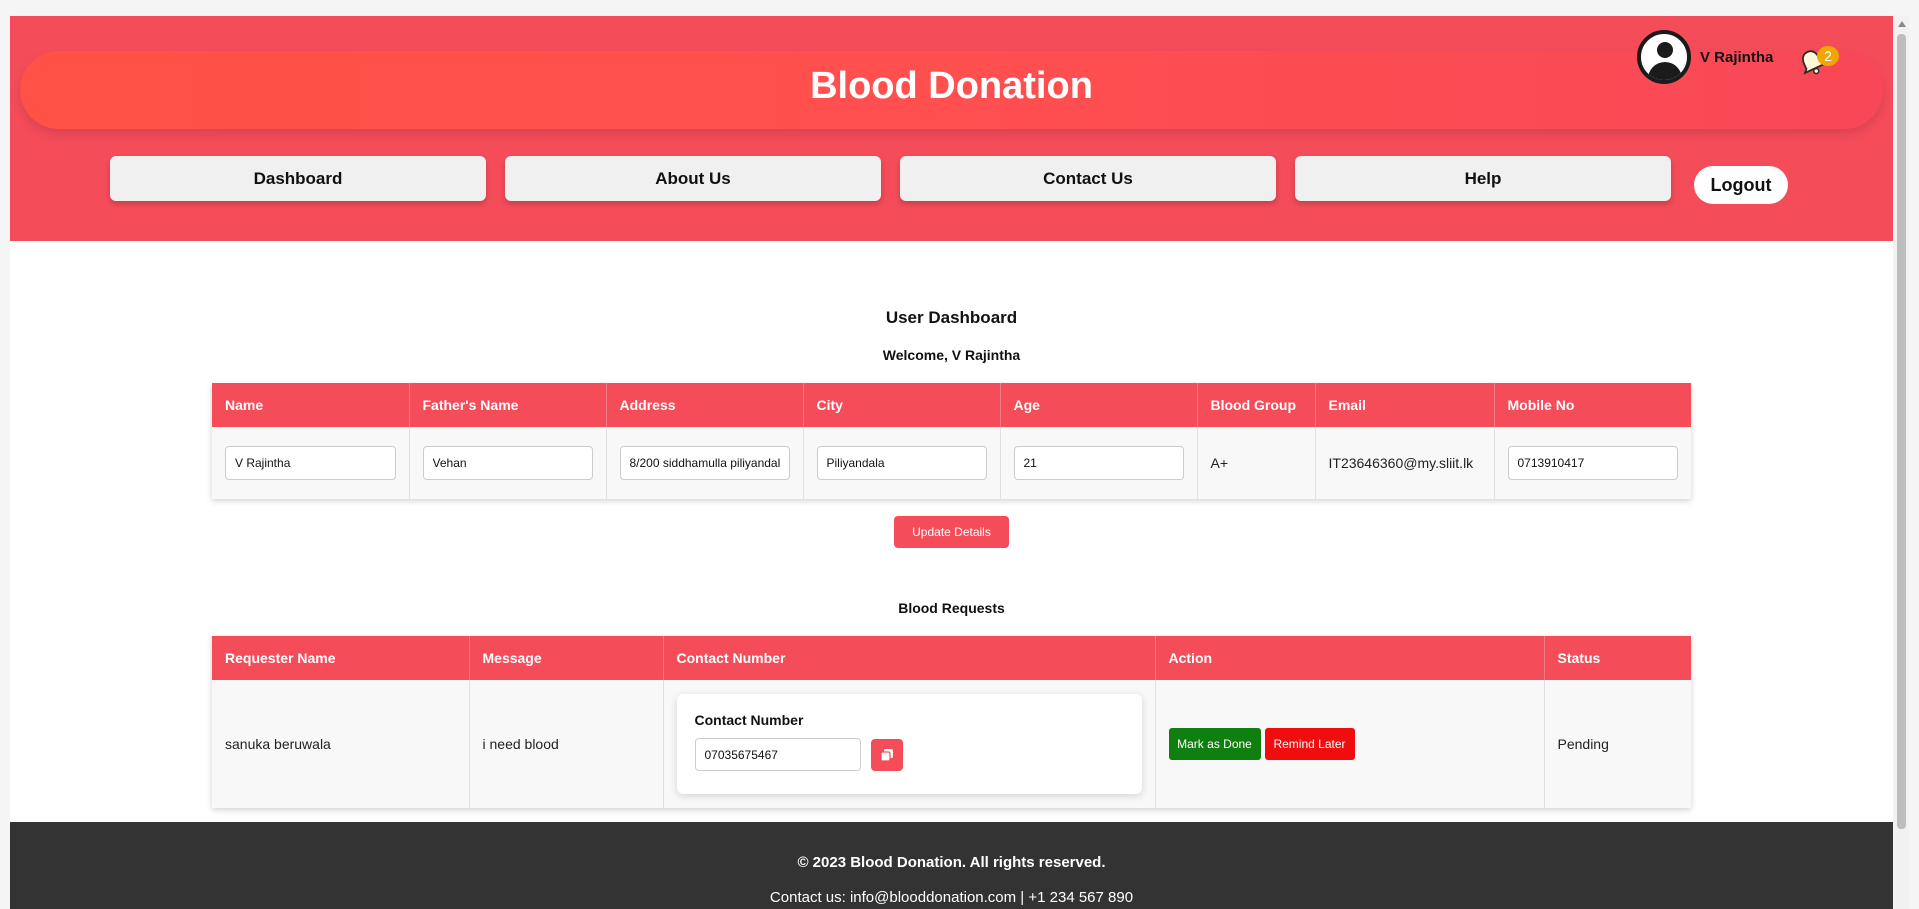  I want to click on copy-button, so click(886, 754).